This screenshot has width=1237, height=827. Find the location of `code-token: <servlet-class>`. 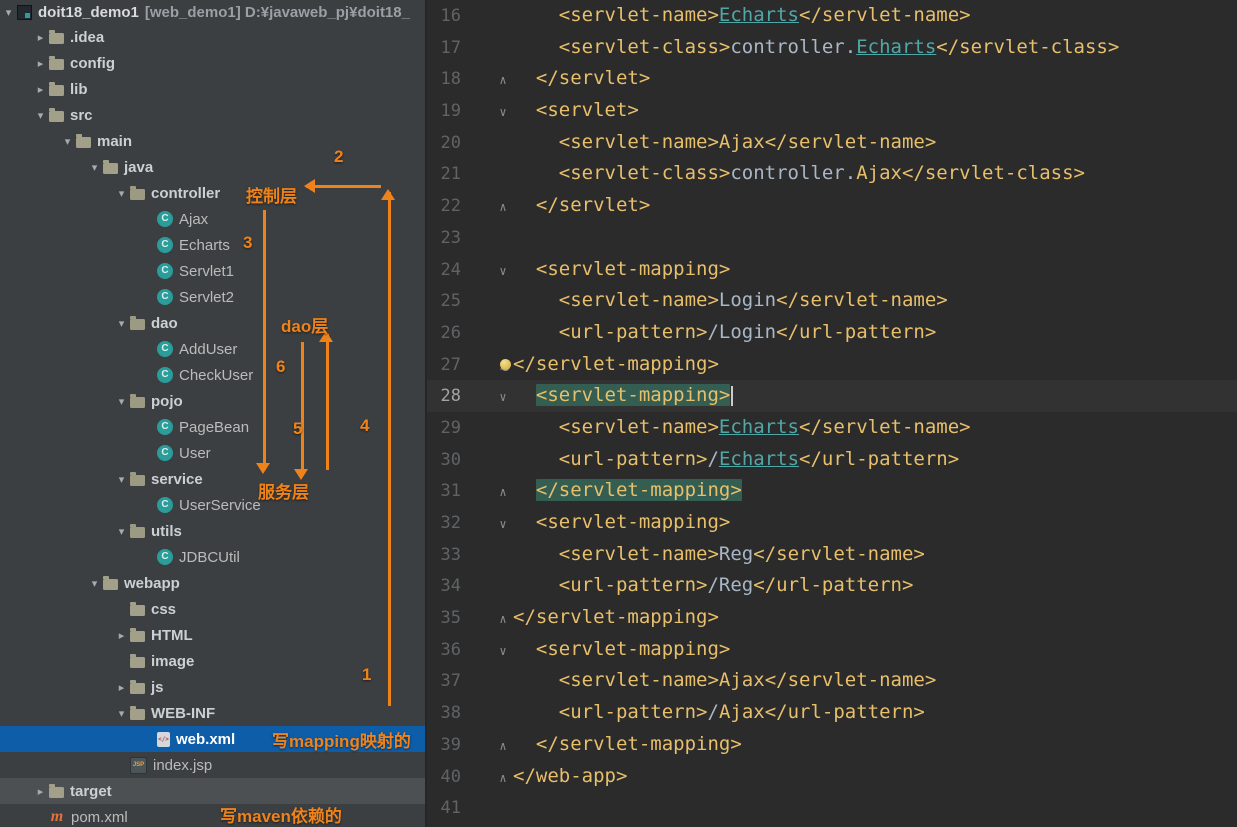

code-token: <servlet-class> is located at coordinates (644, 173).